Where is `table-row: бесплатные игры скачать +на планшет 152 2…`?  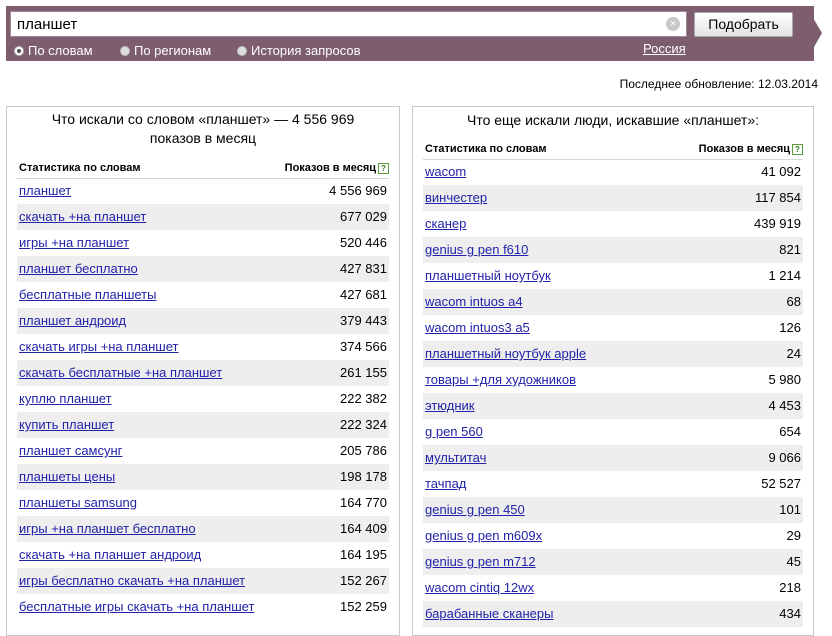
table-row: бесплатные игры скачать +на планшет 152 2… is located at coordinates (203, 607).